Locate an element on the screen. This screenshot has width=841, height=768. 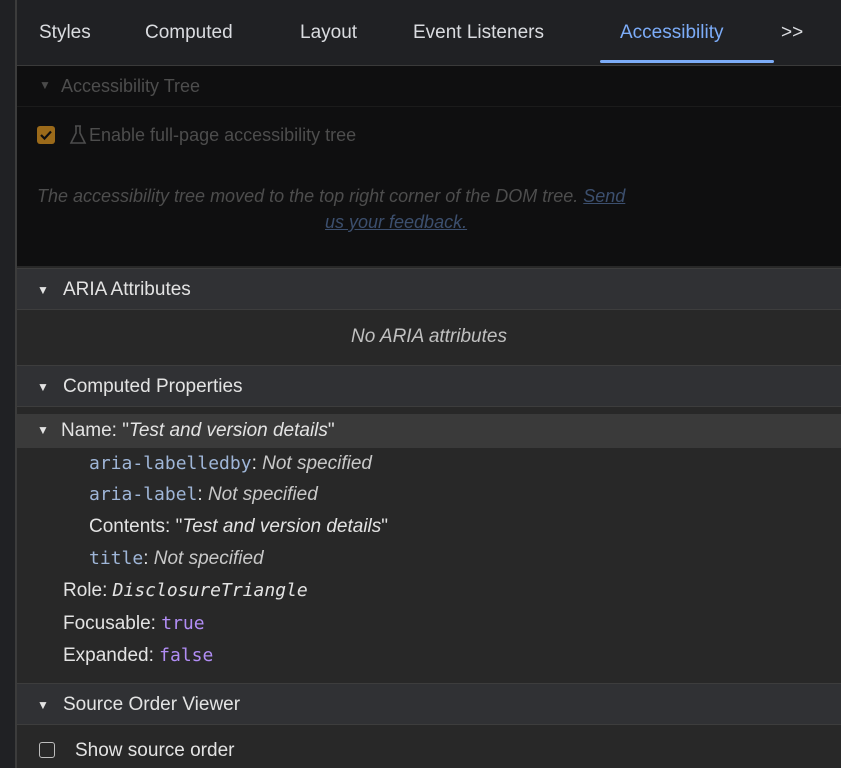
aria-labelledby-row: aria-labelledby: Not specified is located at coordinates (230, 463).